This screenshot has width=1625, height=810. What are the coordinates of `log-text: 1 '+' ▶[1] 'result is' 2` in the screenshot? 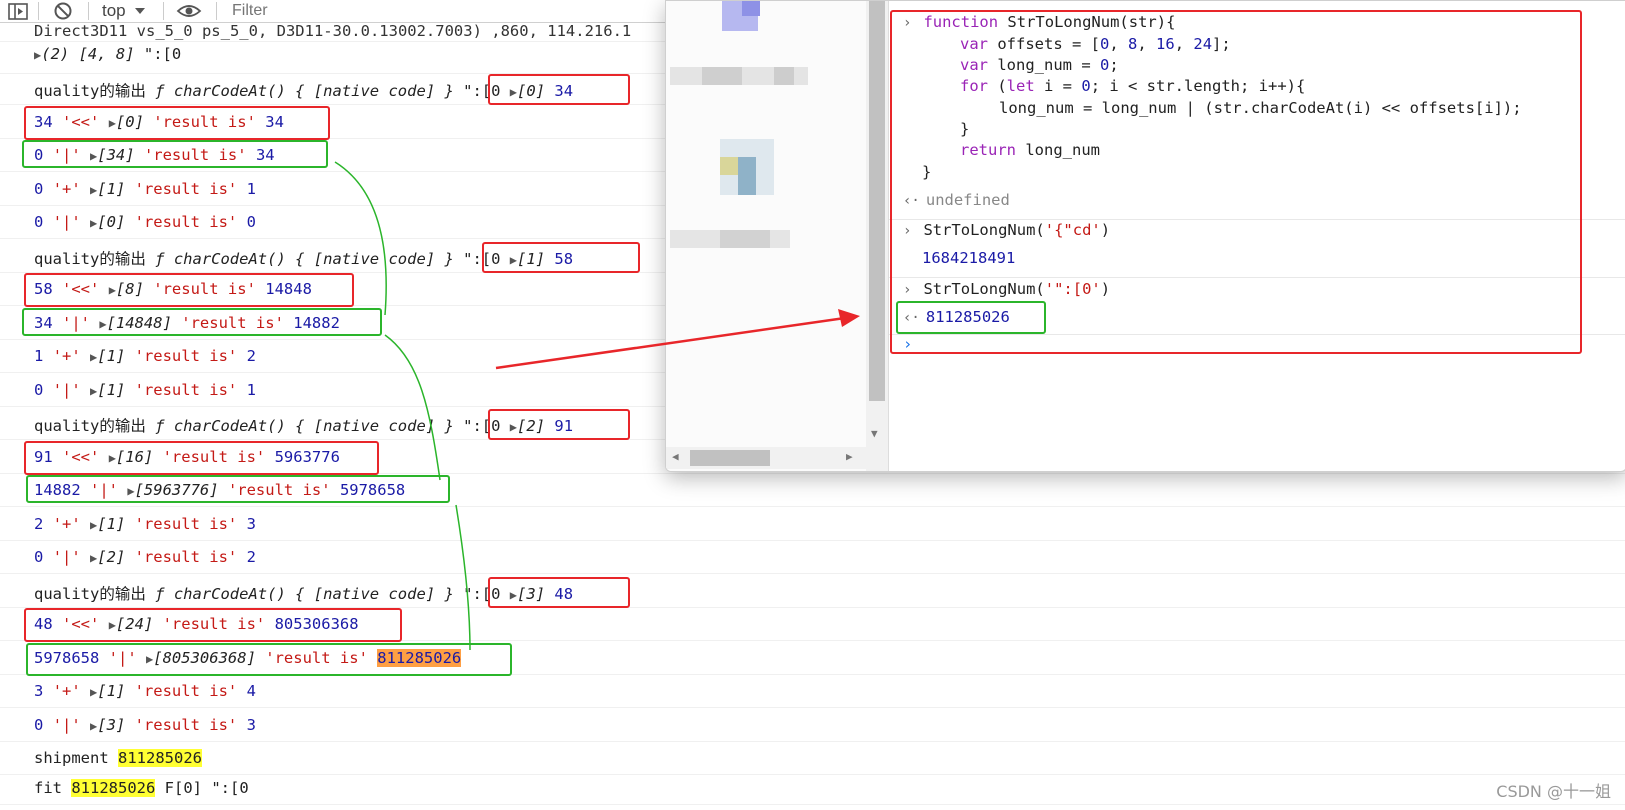 It's located at (145, 356).